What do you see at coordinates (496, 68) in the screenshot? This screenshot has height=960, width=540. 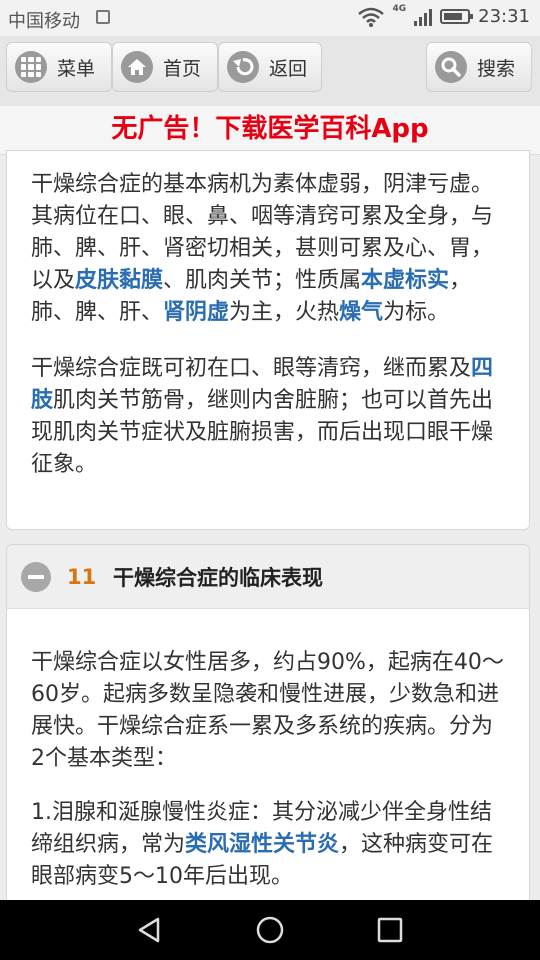 I see `search-button-label: 搜索` at bounding box center [496, 68].